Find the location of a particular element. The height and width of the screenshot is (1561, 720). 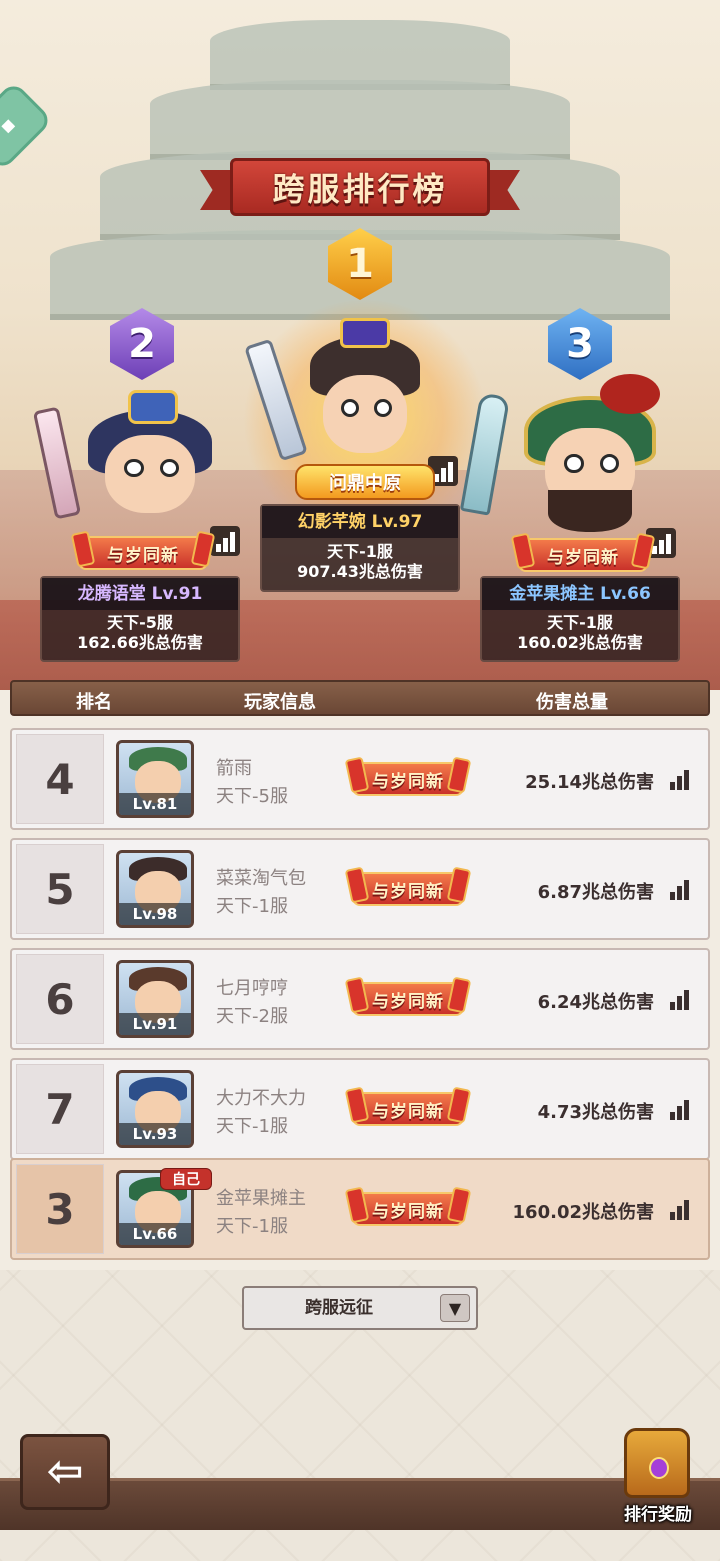

ranking-row: 7 Lv.93 大力不大力 天下-1服 与岁同新 4.73兆总伤害 is located at coordinates (360, 1109).